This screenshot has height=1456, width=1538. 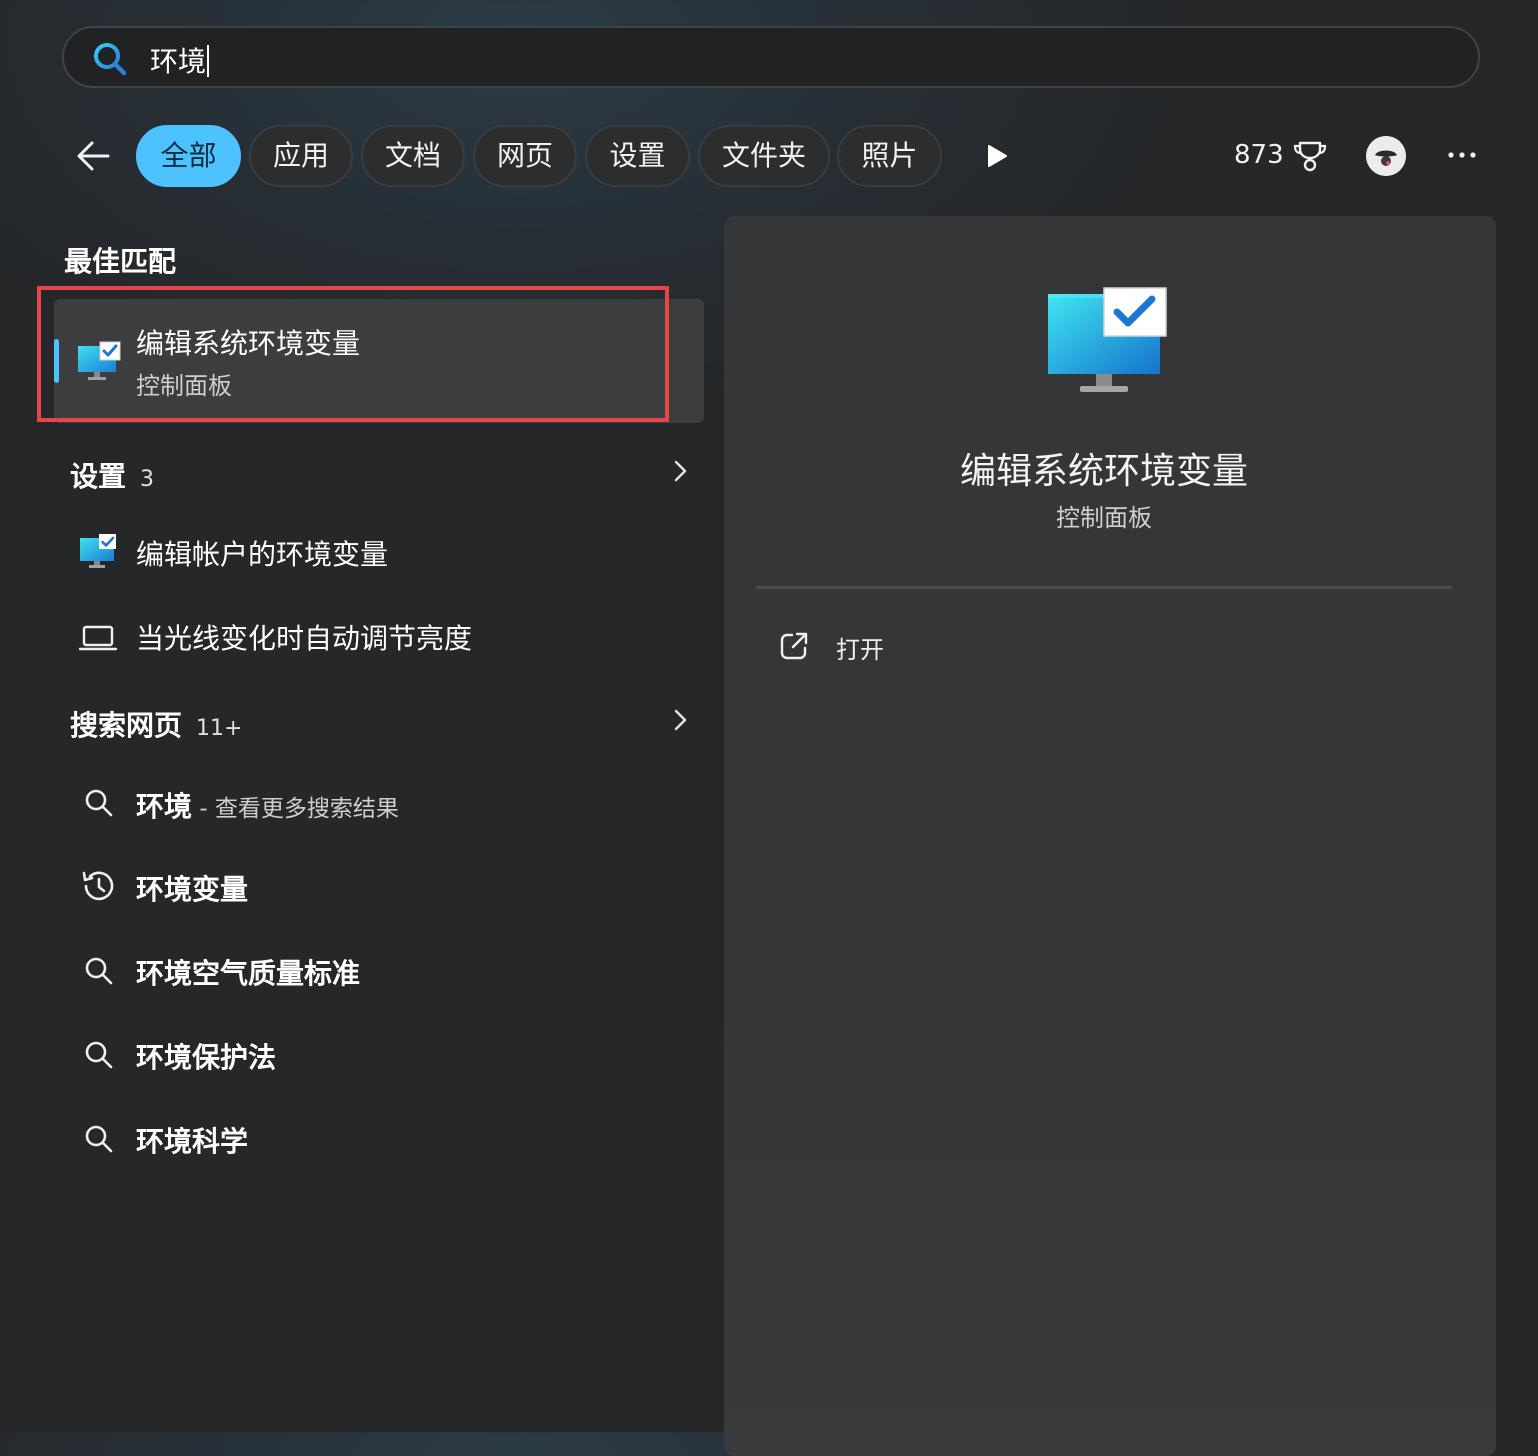 What do you see at coordinates (262, 553) in the screenshot?
I see `settings-result-item: 编辑帐户的环境变量` at bounding box center [262, 553].